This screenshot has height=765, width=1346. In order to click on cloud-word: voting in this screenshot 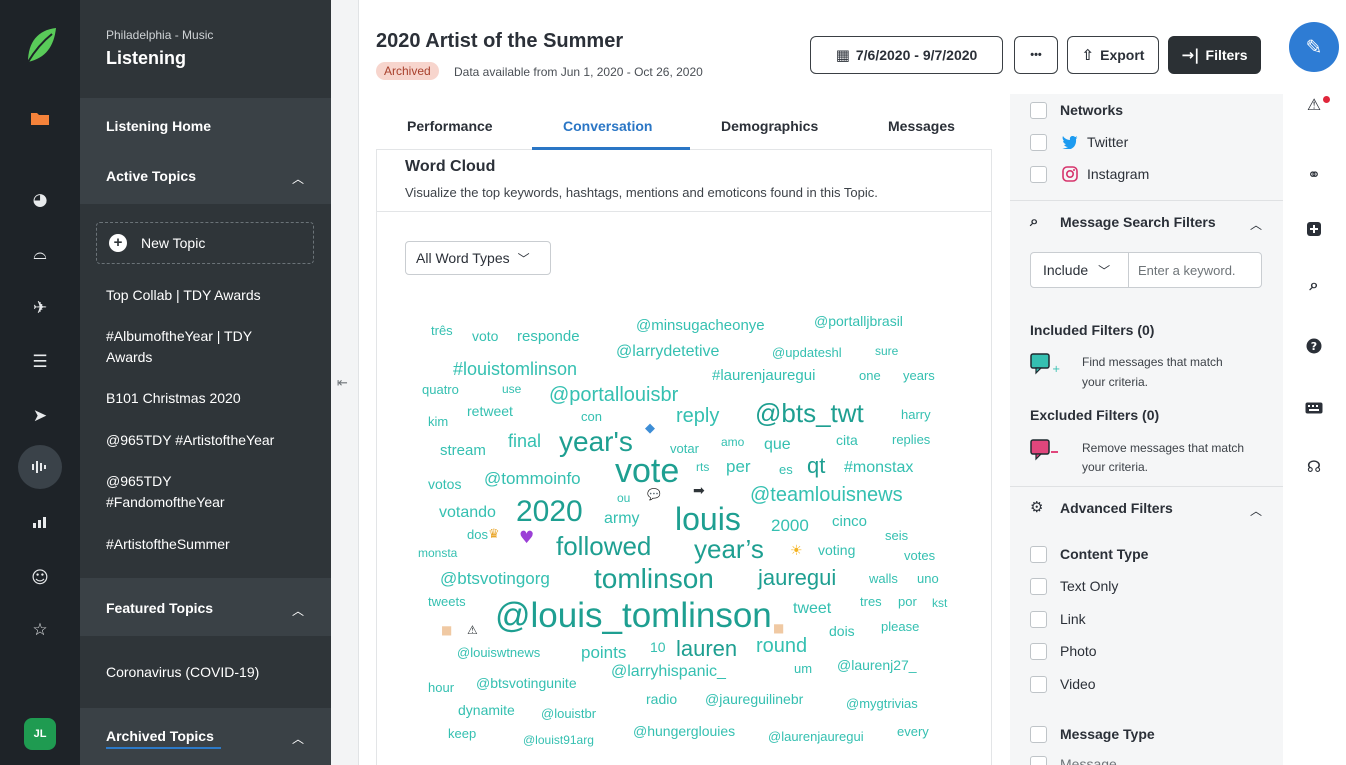, I will do `click(836, 550)`.